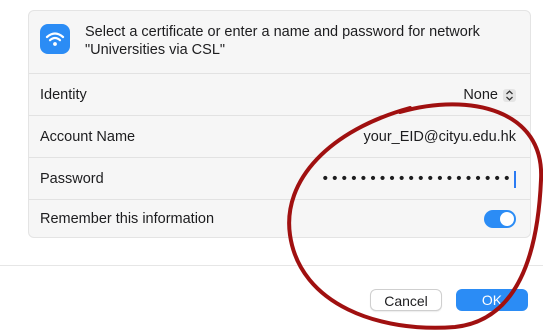 Image resolution: width=543 pixels, height=331 pixels. Describe the element at coordinates (480, 95) in the screenshot. I see `identity-value: None` at that location.